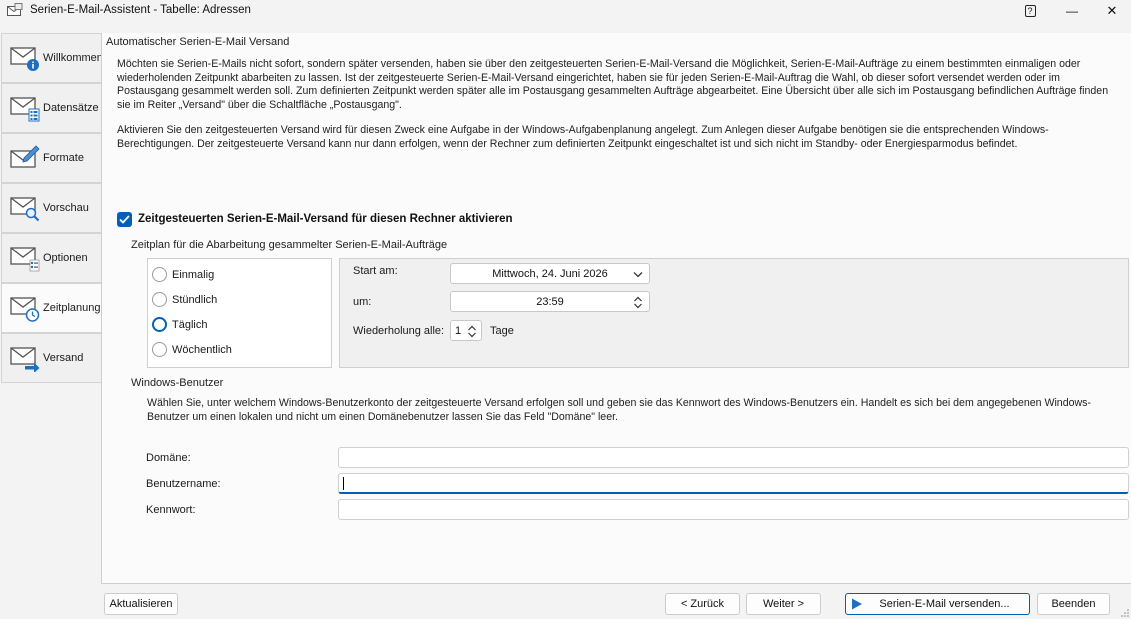  Describe the element at coordinates (25, 359) in the screenshot. I see `envelope-send-icon` at that location.